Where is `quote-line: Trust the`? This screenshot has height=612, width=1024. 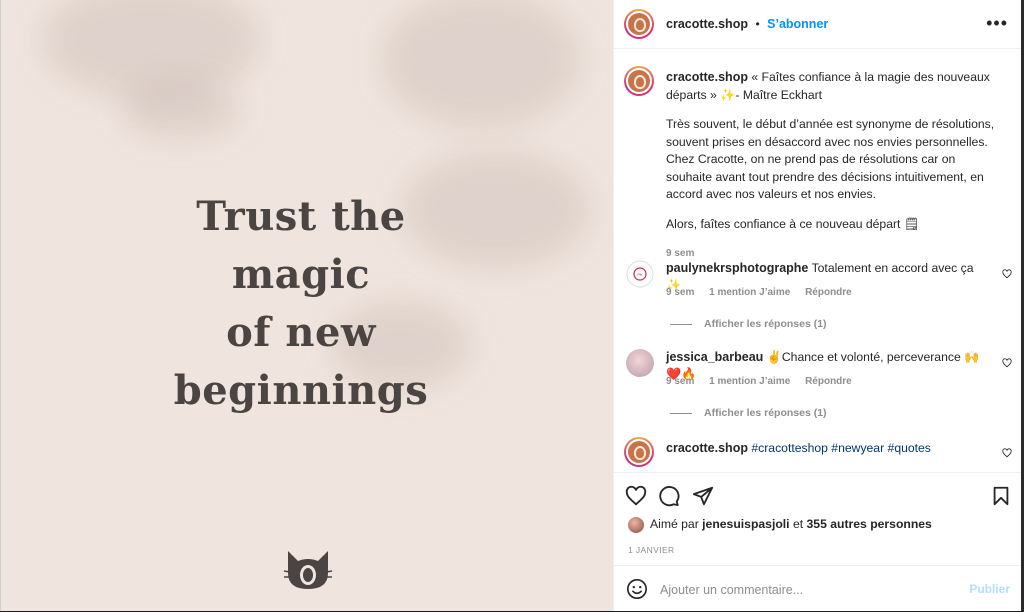 quote-line: Trust the is located at coordinates (301, 216).